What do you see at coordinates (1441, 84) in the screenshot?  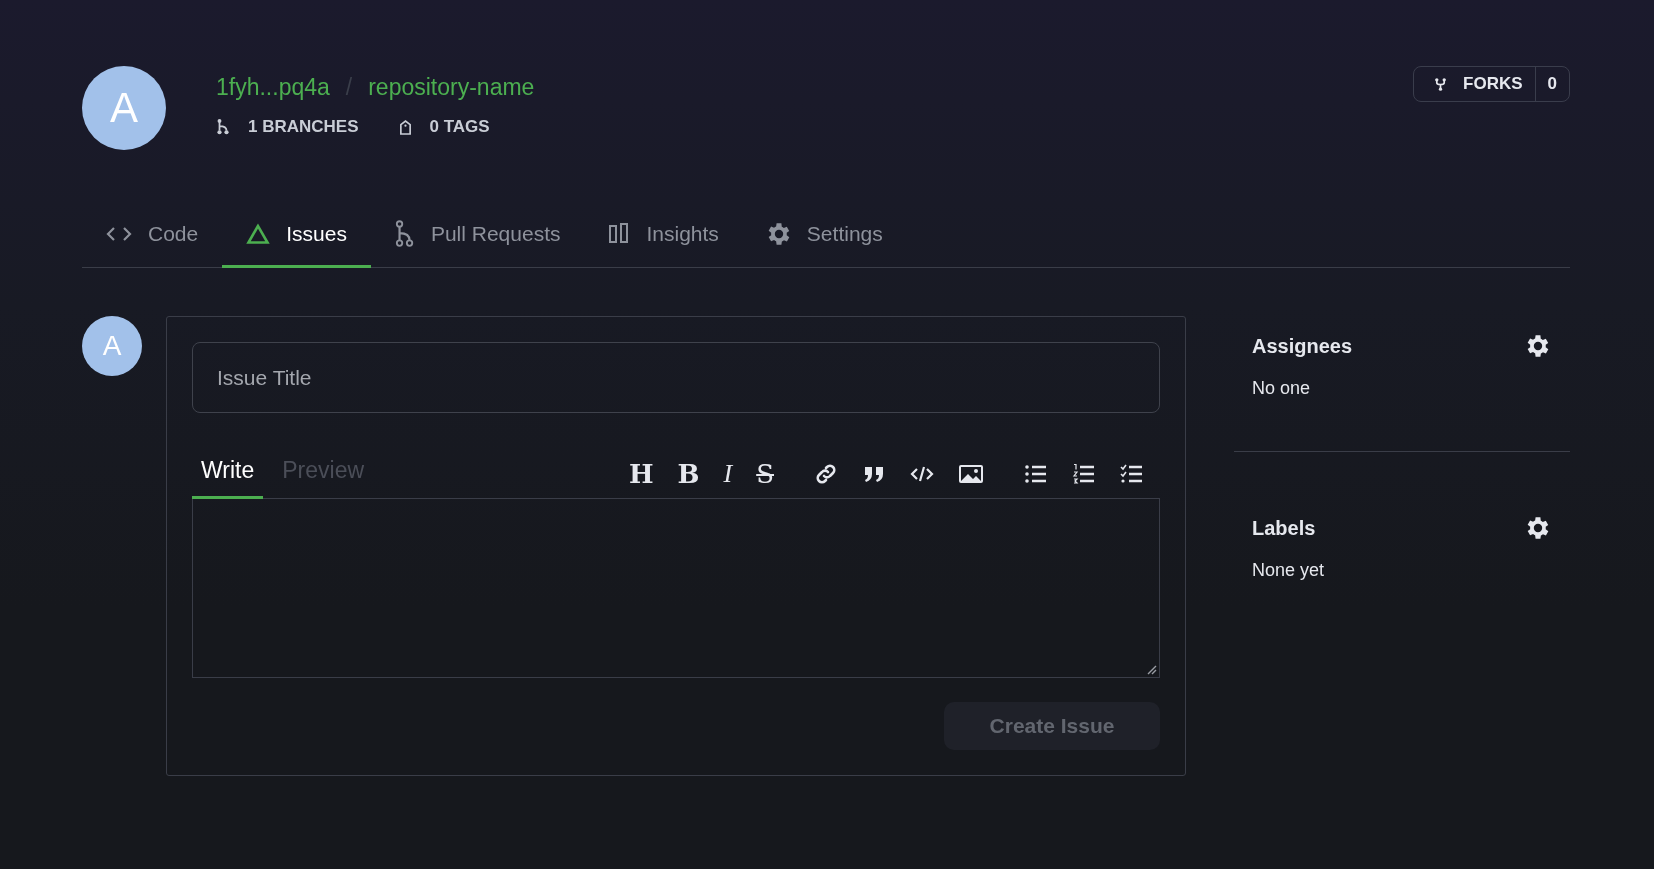 I see `fork-icon` at bounding box center [1441, 84].